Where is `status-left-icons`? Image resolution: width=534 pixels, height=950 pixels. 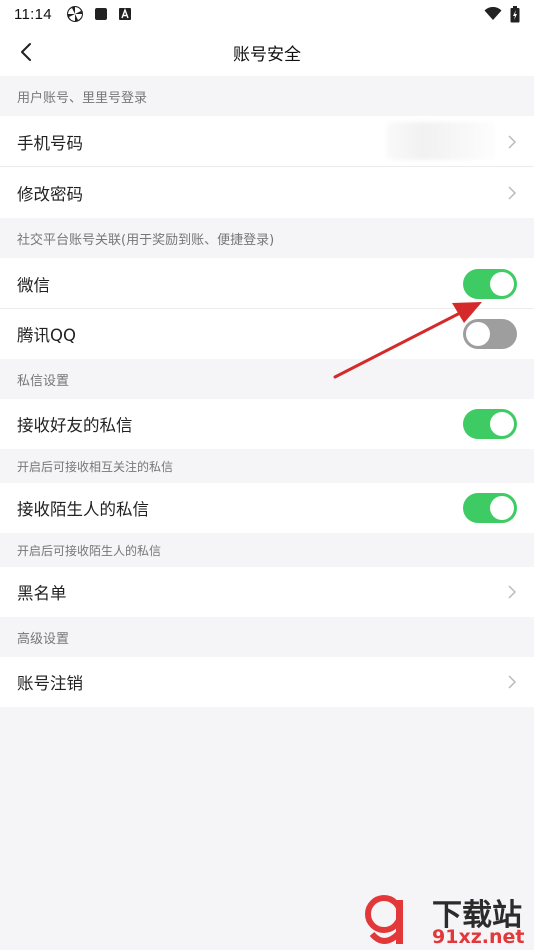 status-left-icons is located at coordinates (99, 14).